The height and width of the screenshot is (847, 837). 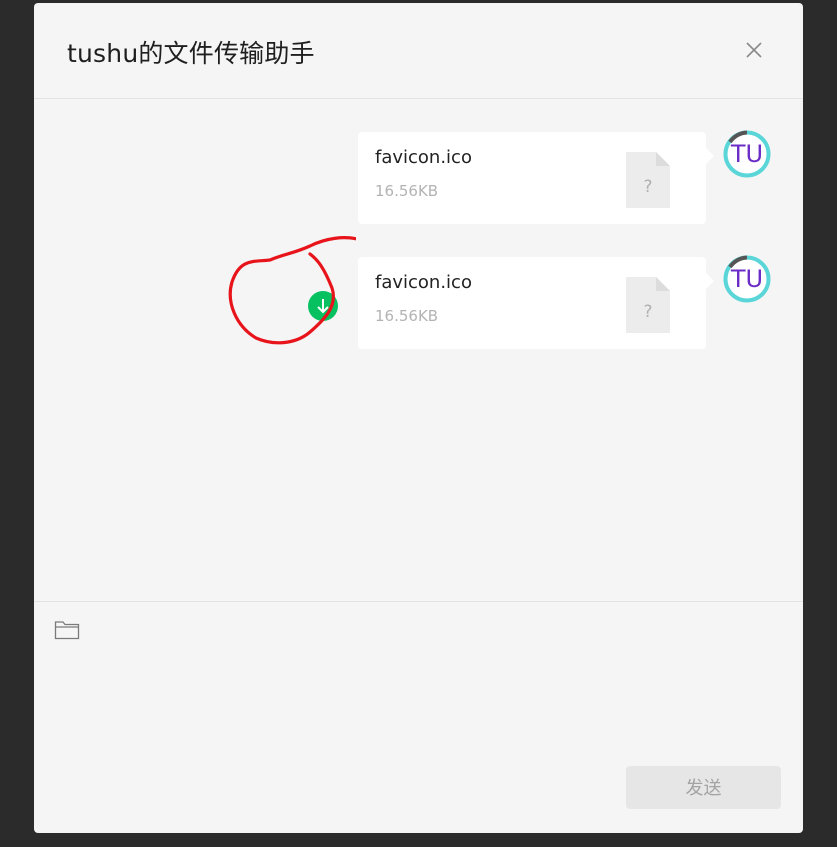 I want to click on download-button, so click(x=323, y=306).